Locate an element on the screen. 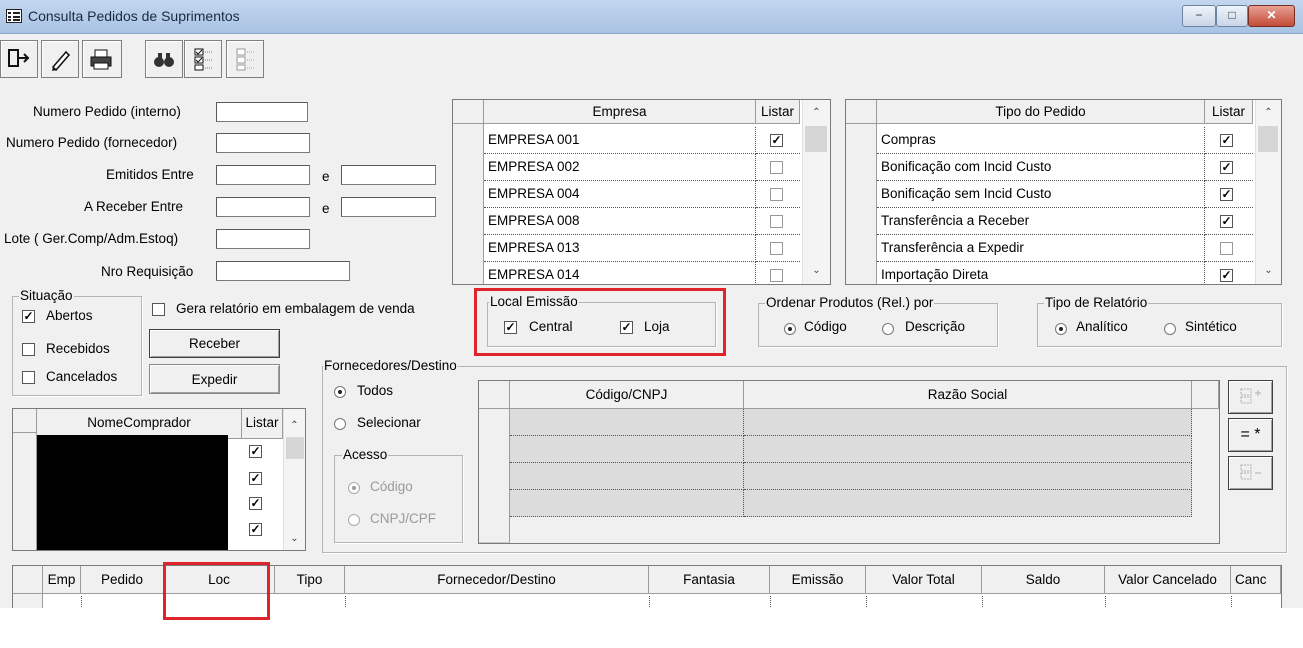 The width and height of the screenshot is (1303, 648). cancelados-checkbox is located at coordinates (28, 377).